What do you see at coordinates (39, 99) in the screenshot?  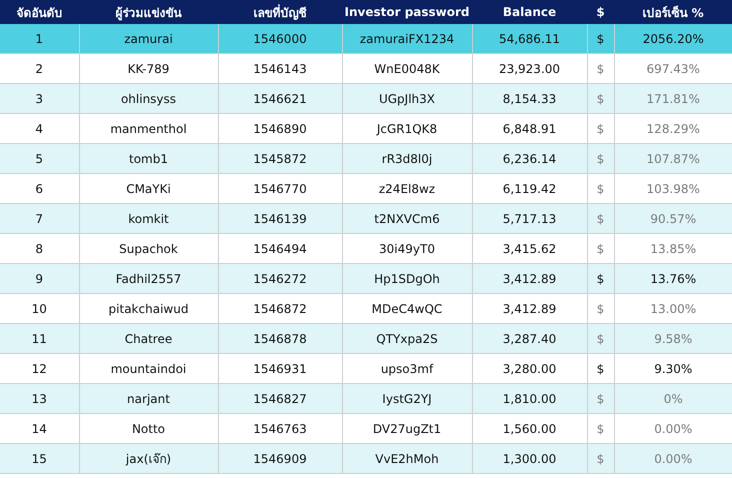 I see `table-cell: 3` at bounding box center [39, 99].